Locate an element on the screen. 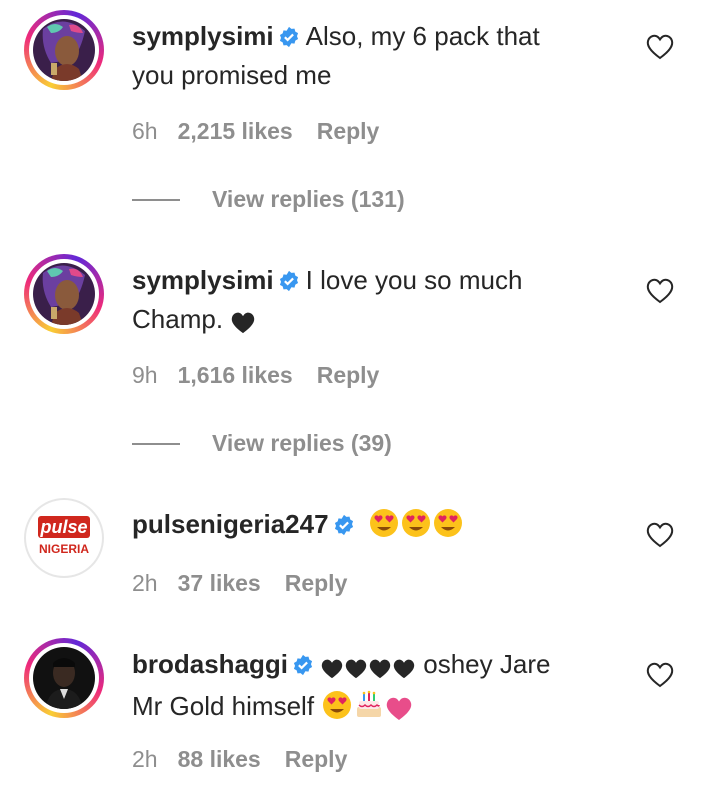 This screenshot has width=720, height=803. timestamp: 9h is located at coordinates (145, 375).